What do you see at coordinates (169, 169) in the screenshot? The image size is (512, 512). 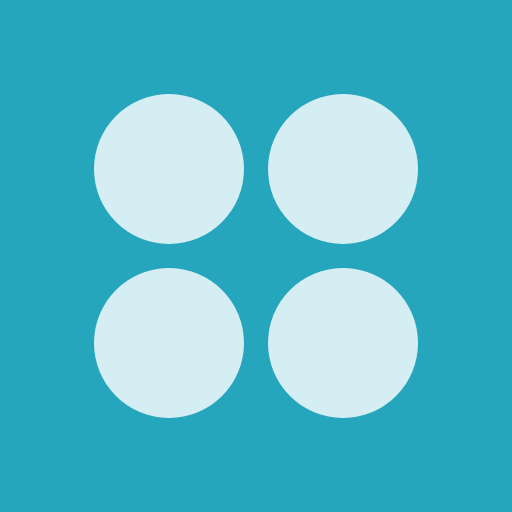 I see `dot-top-left-icon` at bounding box center [169, 169].